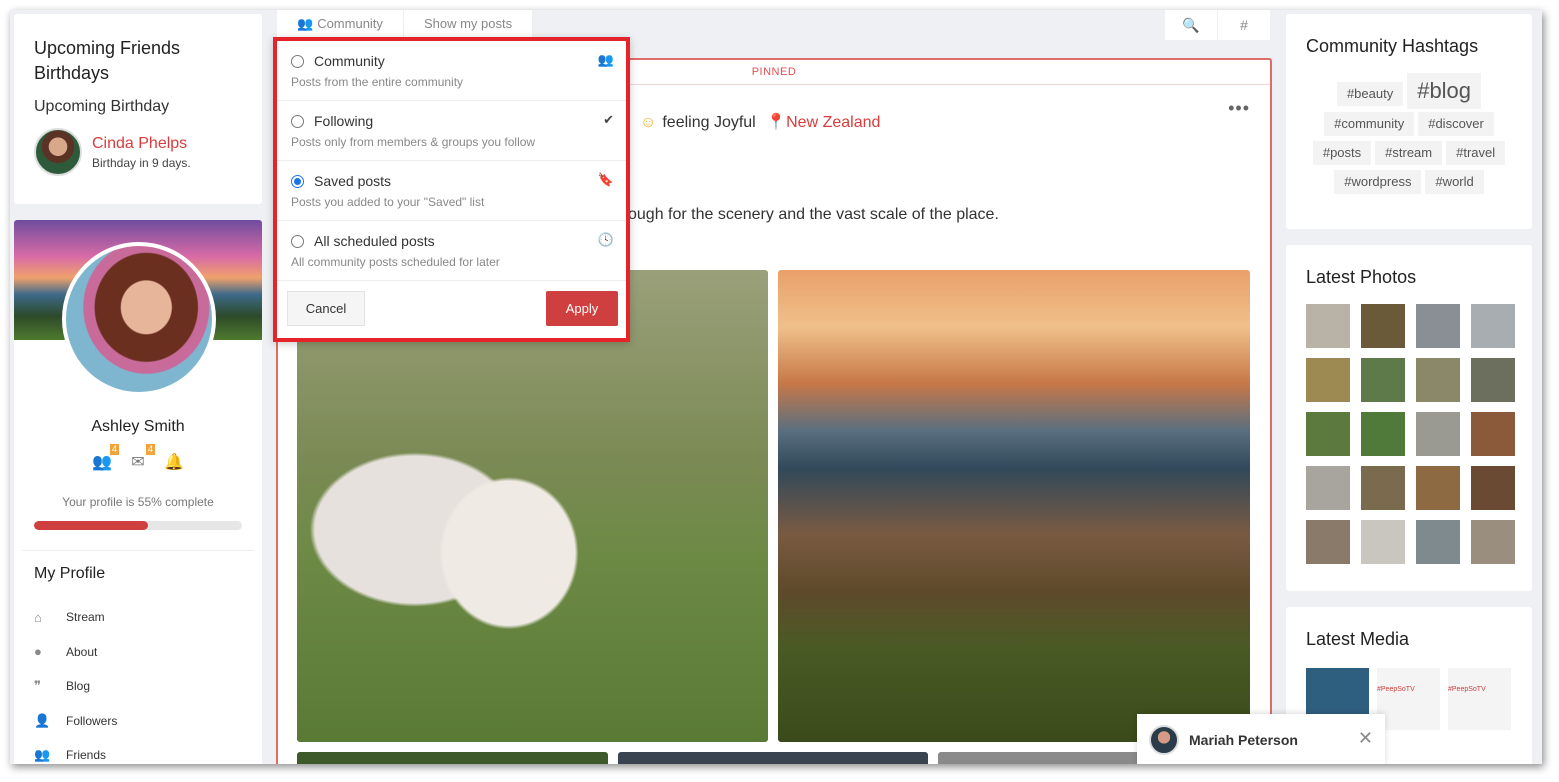 The image size is (1559, 782). I want to click on birthday-person-name: Cinda Phelps, so click(141, 144).